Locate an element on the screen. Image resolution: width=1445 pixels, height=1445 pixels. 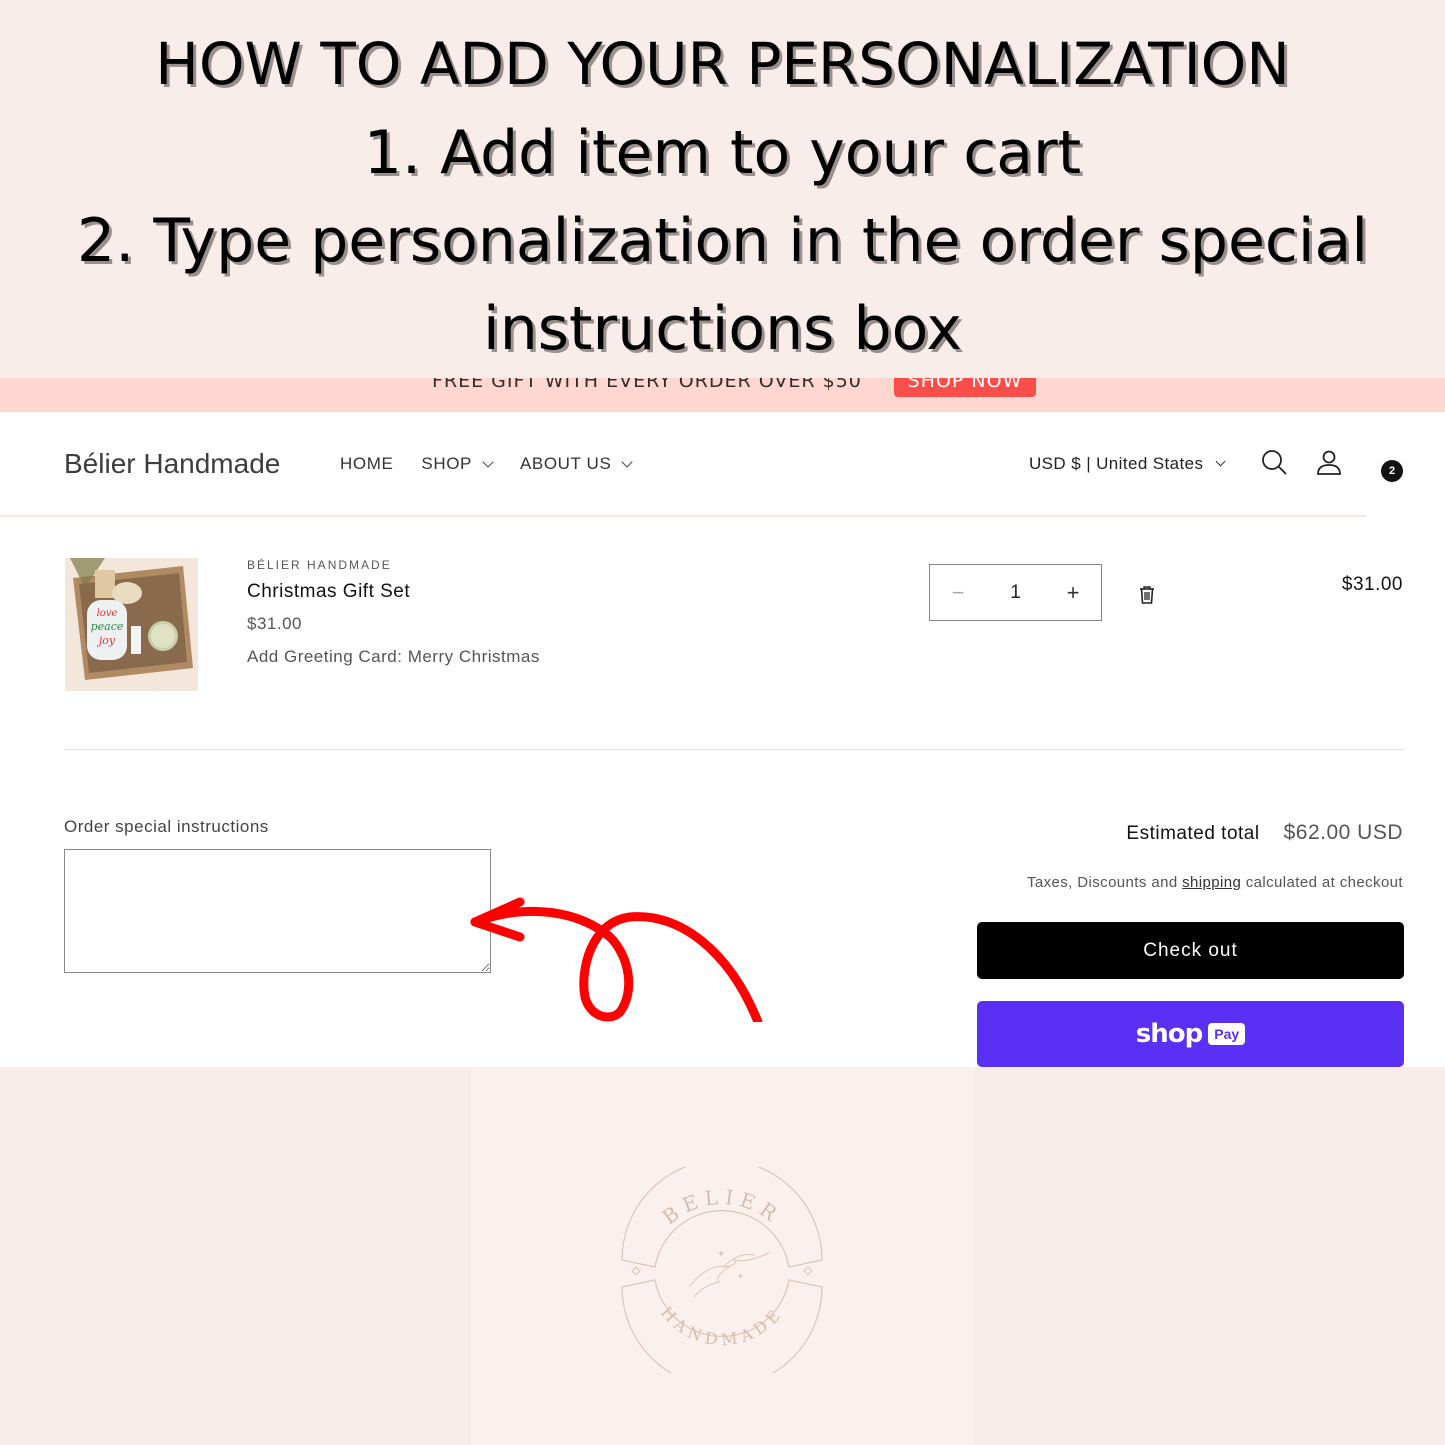
mug-text-joy: joy is located at coordinates (106, 640).